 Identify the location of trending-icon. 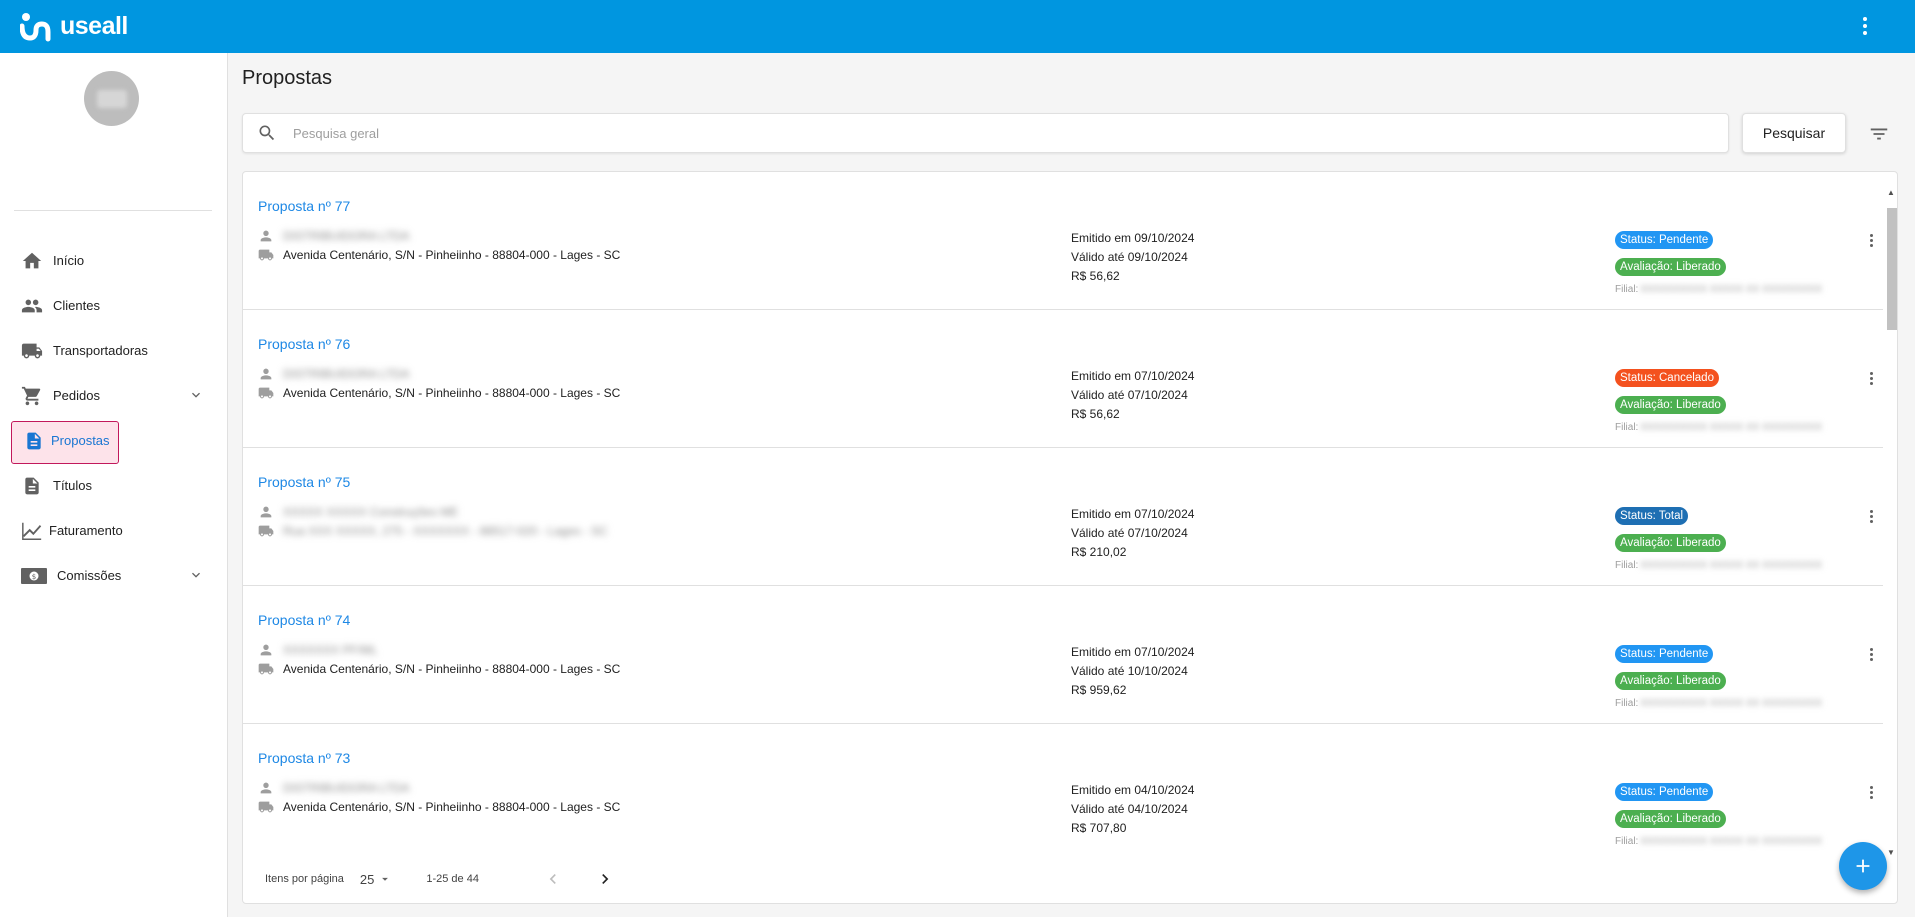
(32, 531).